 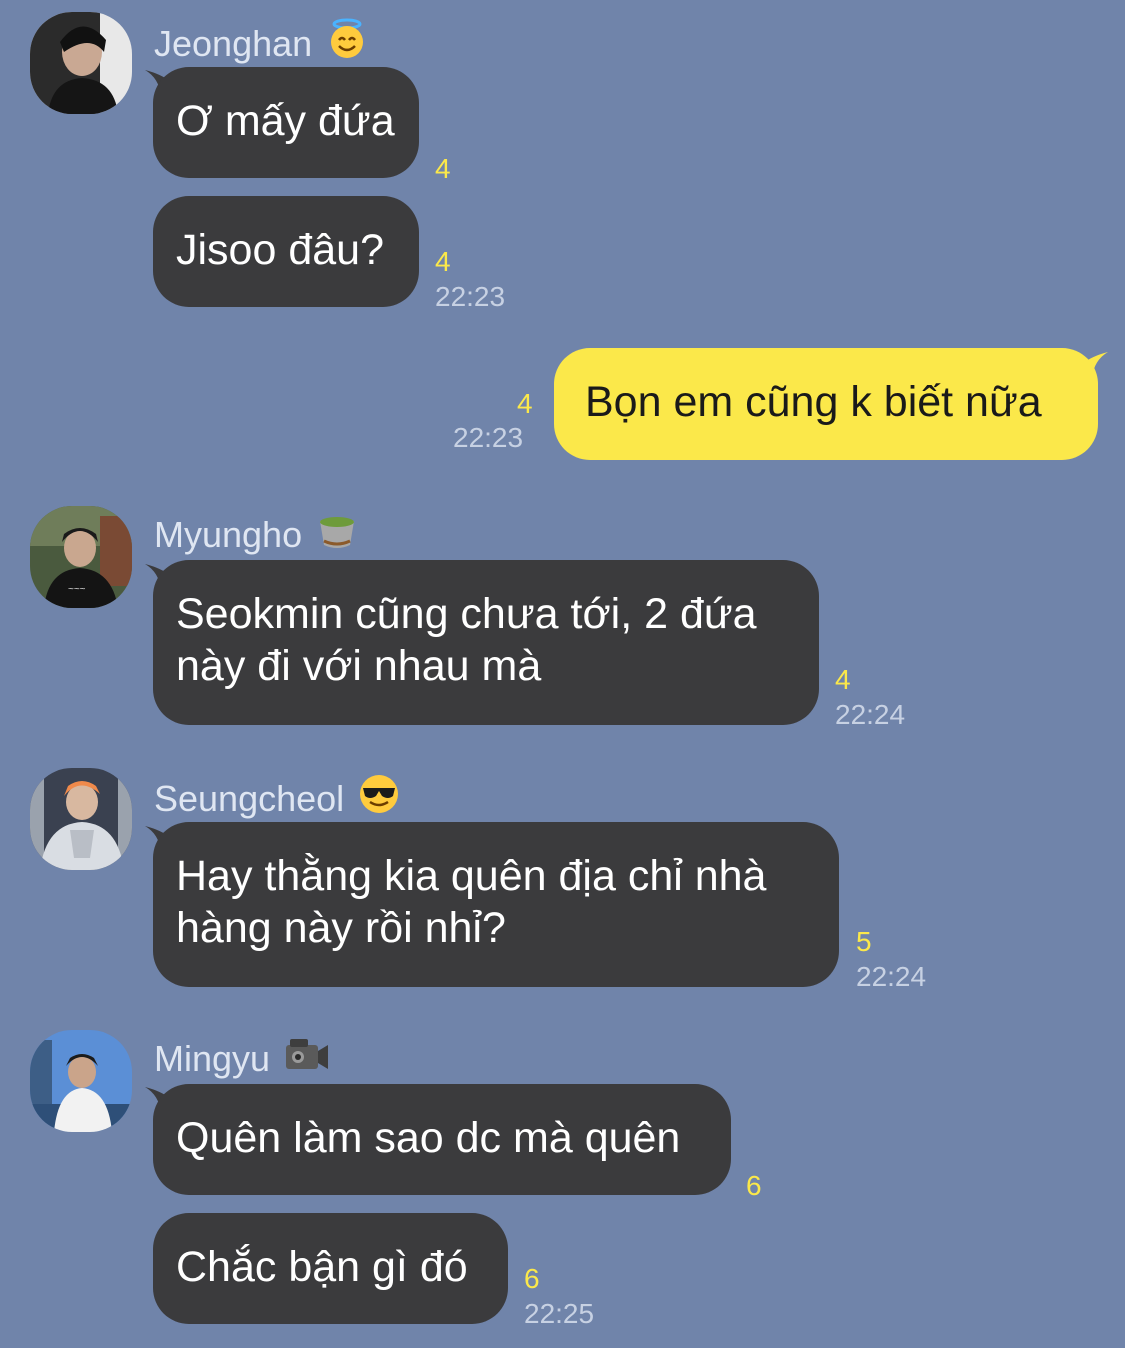 I want to click on message-line: hàng này rồi nhỉ?, so click(x=341, y=928).